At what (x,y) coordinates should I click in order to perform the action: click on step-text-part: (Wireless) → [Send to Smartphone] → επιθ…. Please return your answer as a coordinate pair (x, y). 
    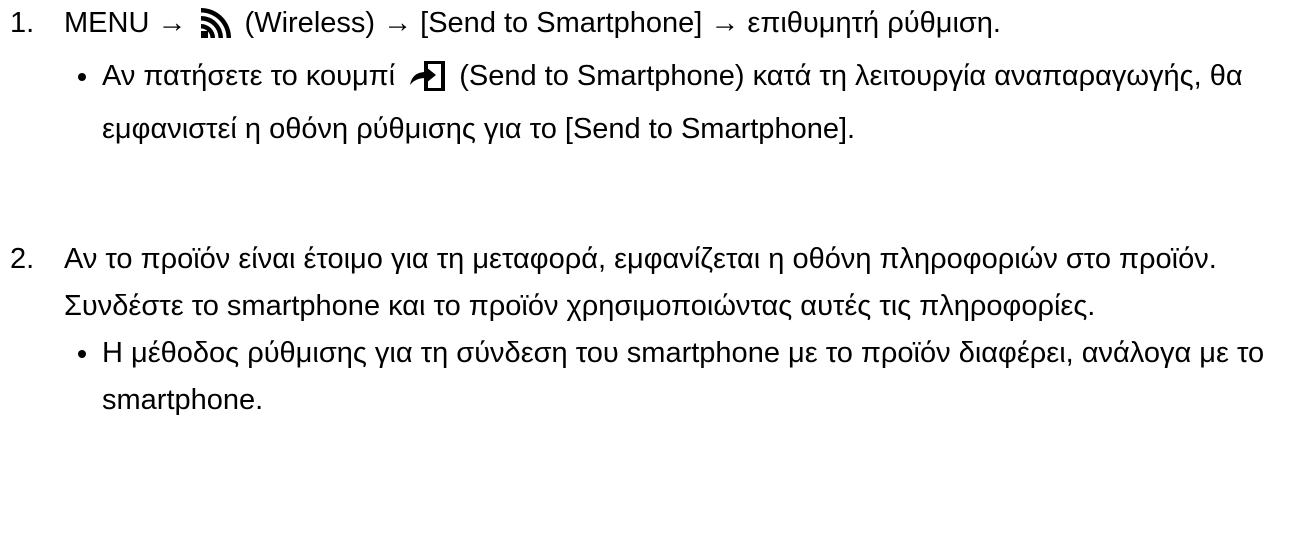
    Looking at the image, I should click on (618, 23).